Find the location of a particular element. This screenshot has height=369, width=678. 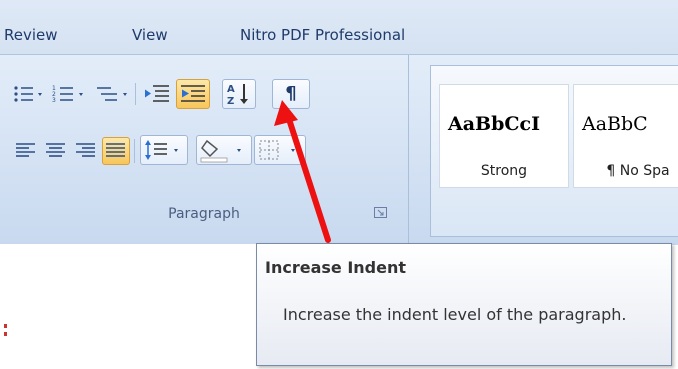

red-arrow-annotation is located at coordinates (302, 171).